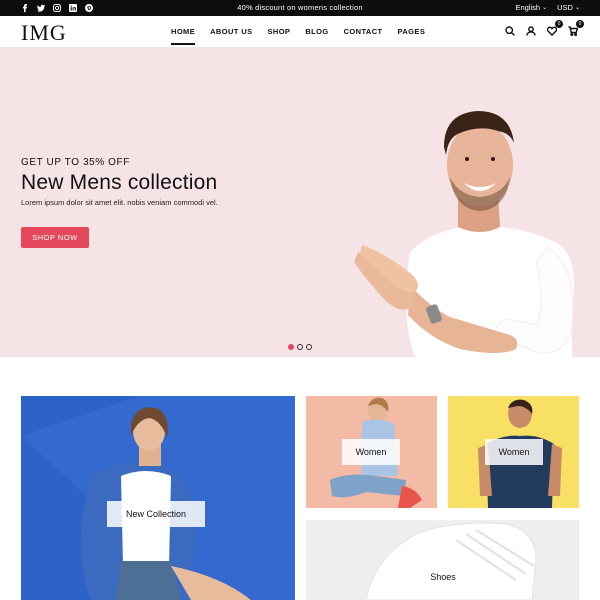  I want to click on currency-select: USD ⌄, so click(568, 7).